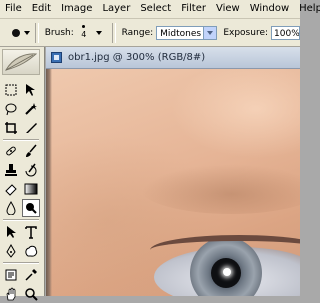 The height and width of the screenshot is (303, 320). I want to click on menu-layer: Layer, so click(116, 9).